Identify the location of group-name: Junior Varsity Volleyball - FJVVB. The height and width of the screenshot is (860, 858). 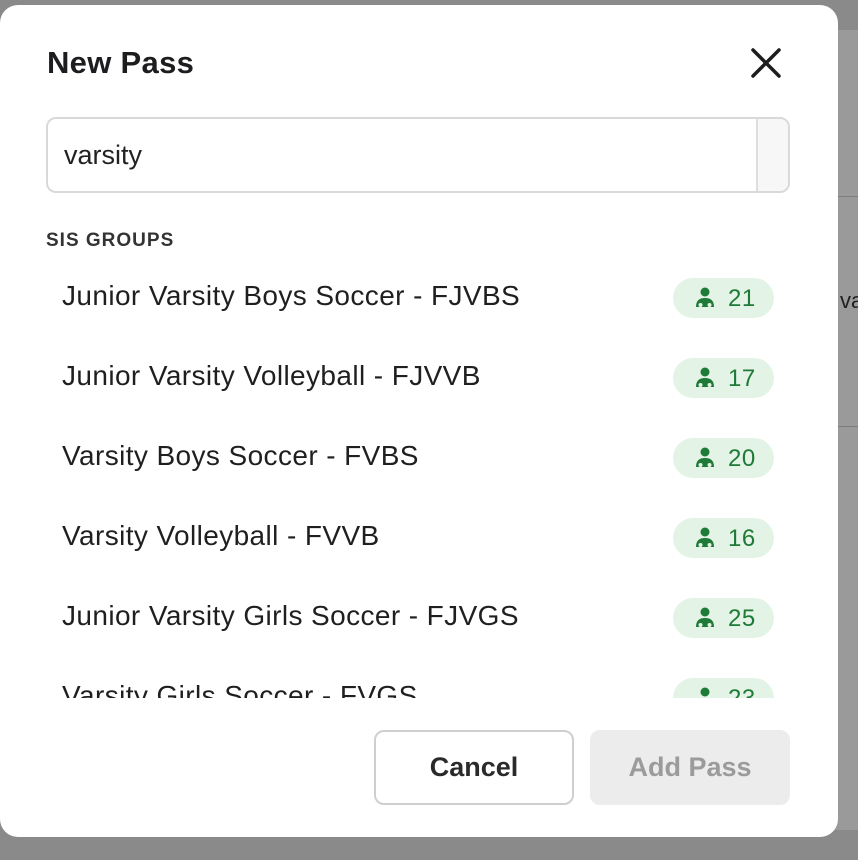
(271, 375).